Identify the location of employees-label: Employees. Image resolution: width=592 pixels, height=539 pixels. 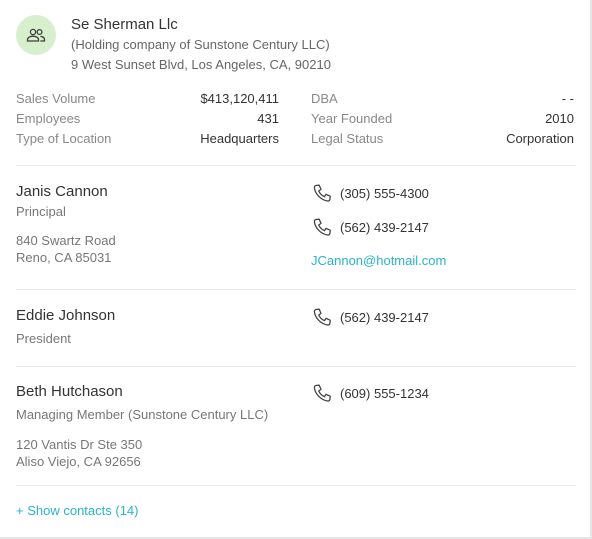
(48, 118).